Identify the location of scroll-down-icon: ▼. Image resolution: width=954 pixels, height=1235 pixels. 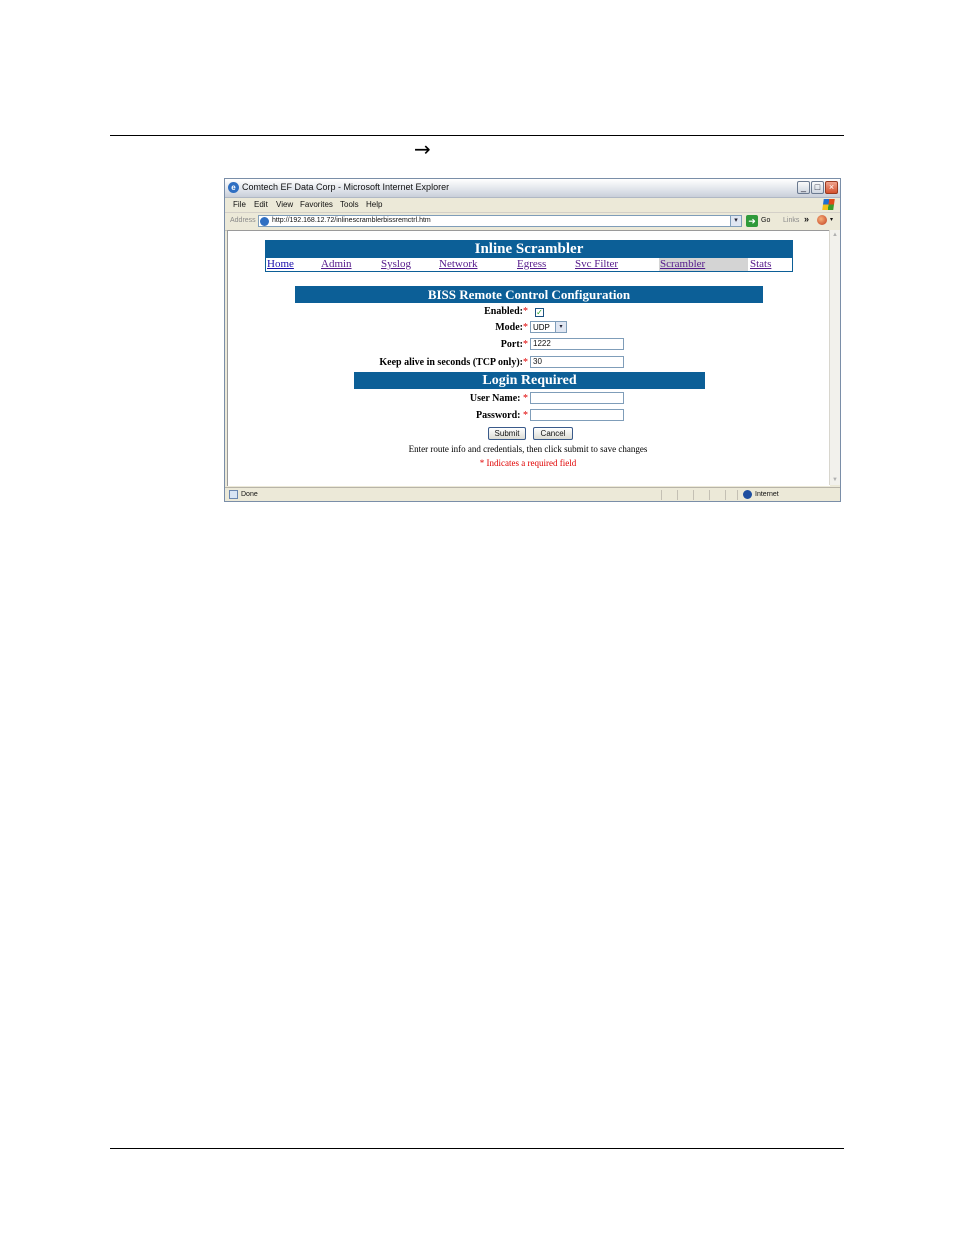
(835, 480).